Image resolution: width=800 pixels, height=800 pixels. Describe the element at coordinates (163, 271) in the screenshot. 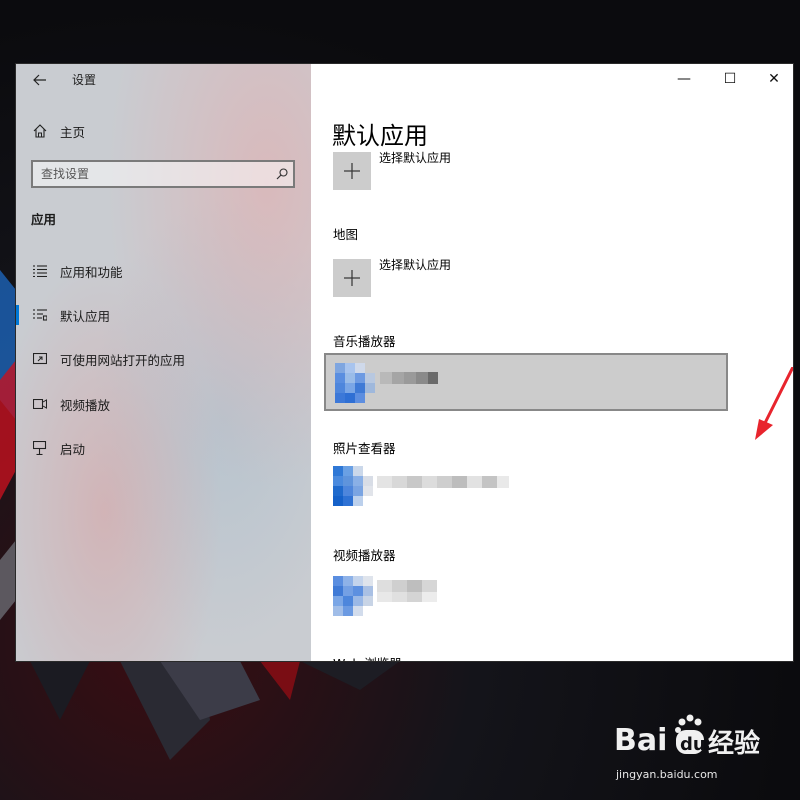

I see `sidebar-item-apps-features: 应用和功能` at that location.